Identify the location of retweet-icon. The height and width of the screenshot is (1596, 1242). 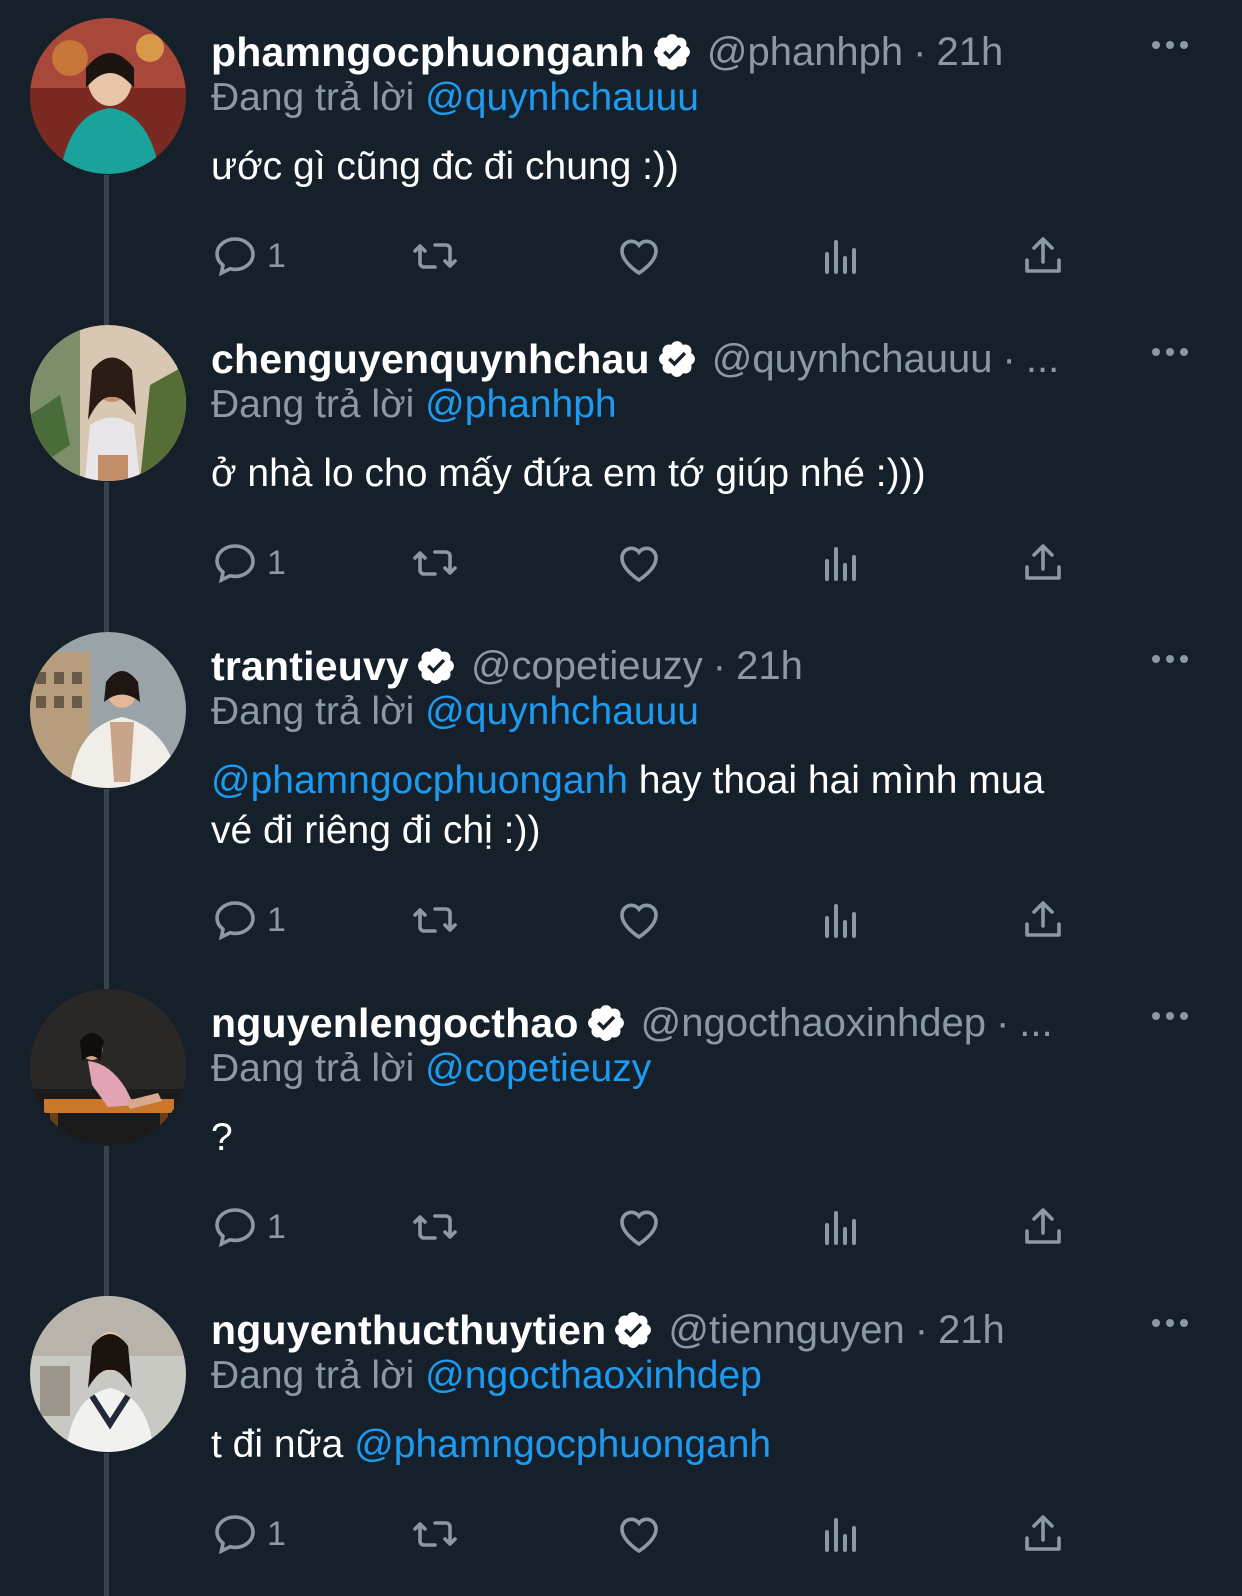
(435, 920).